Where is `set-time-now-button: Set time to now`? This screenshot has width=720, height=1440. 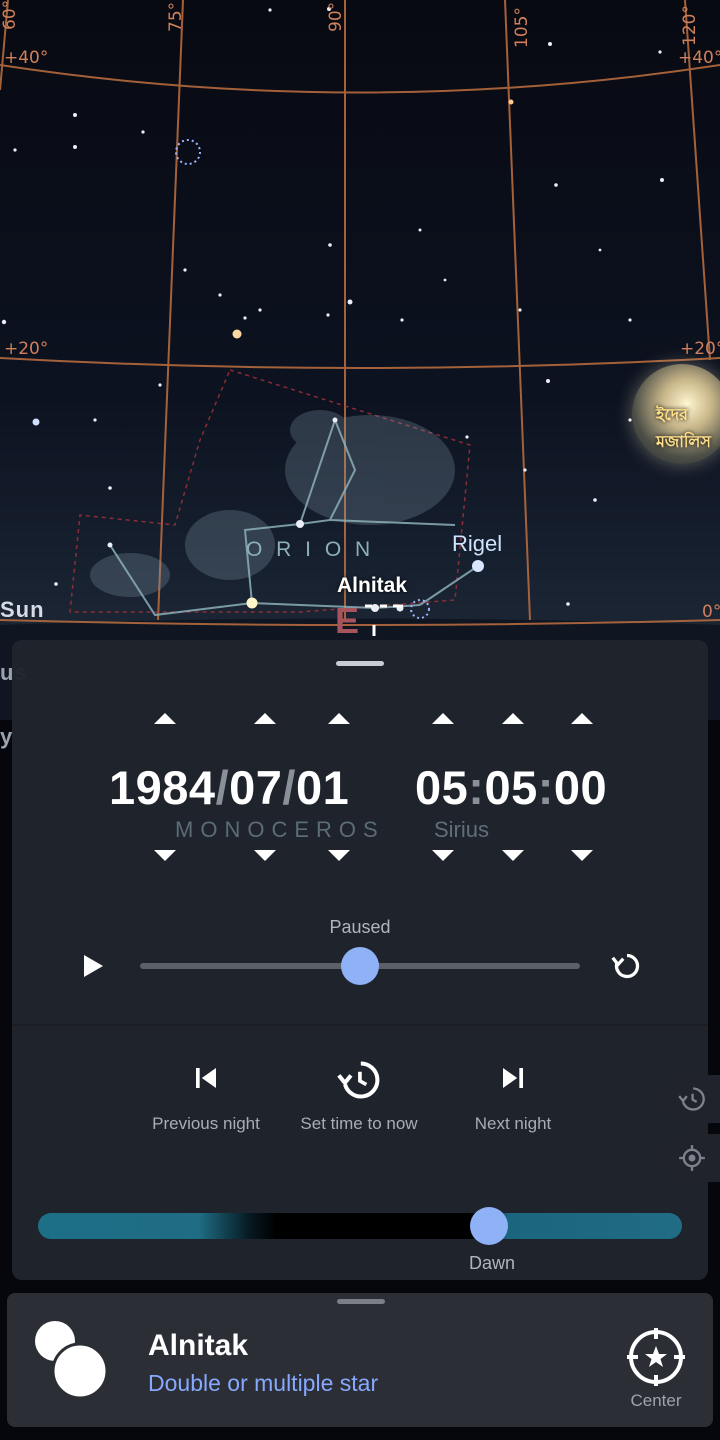 set-time-now-button: Set time to now is located at coordinates (359, 1096).